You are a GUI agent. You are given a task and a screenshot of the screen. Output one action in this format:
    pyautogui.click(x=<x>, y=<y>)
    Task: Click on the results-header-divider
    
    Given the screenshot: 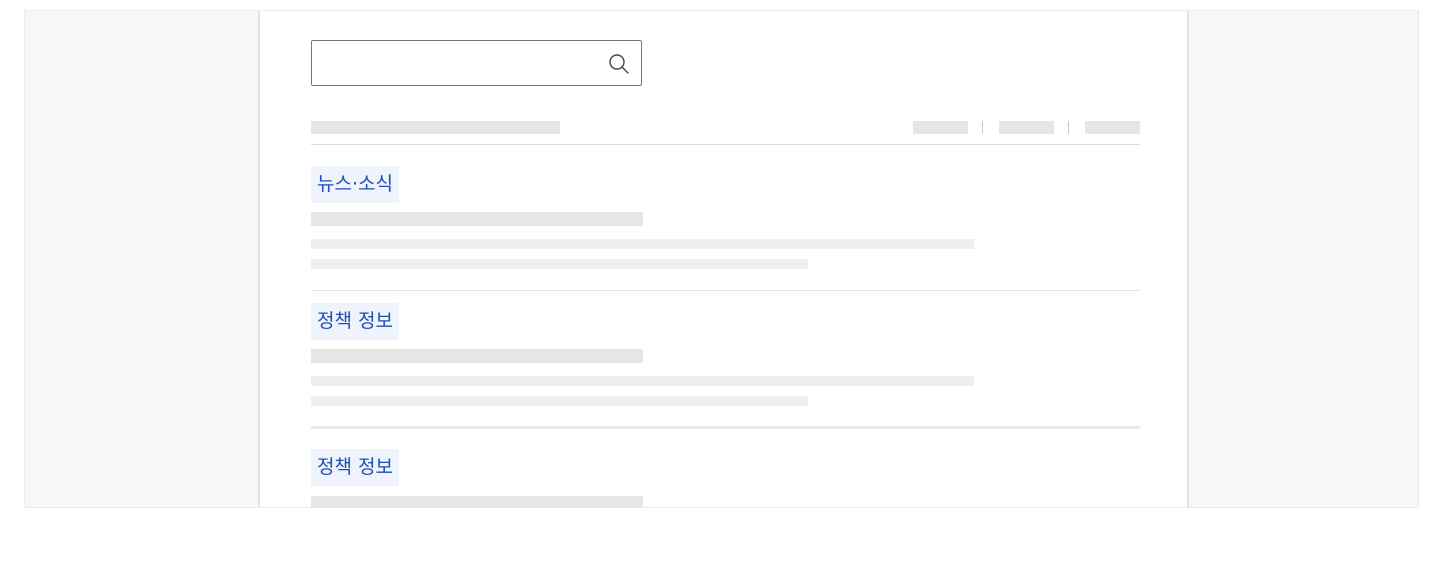 What is the action you would take?
    pyautogui.click(x=725, y=144)
    